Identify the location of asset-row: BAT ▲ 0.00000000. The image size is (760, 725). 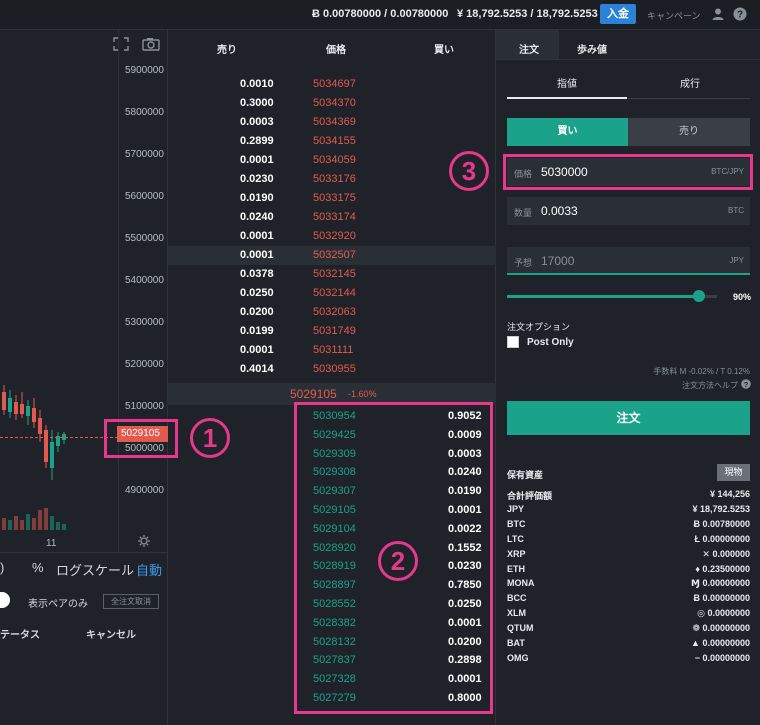
(628, 644).